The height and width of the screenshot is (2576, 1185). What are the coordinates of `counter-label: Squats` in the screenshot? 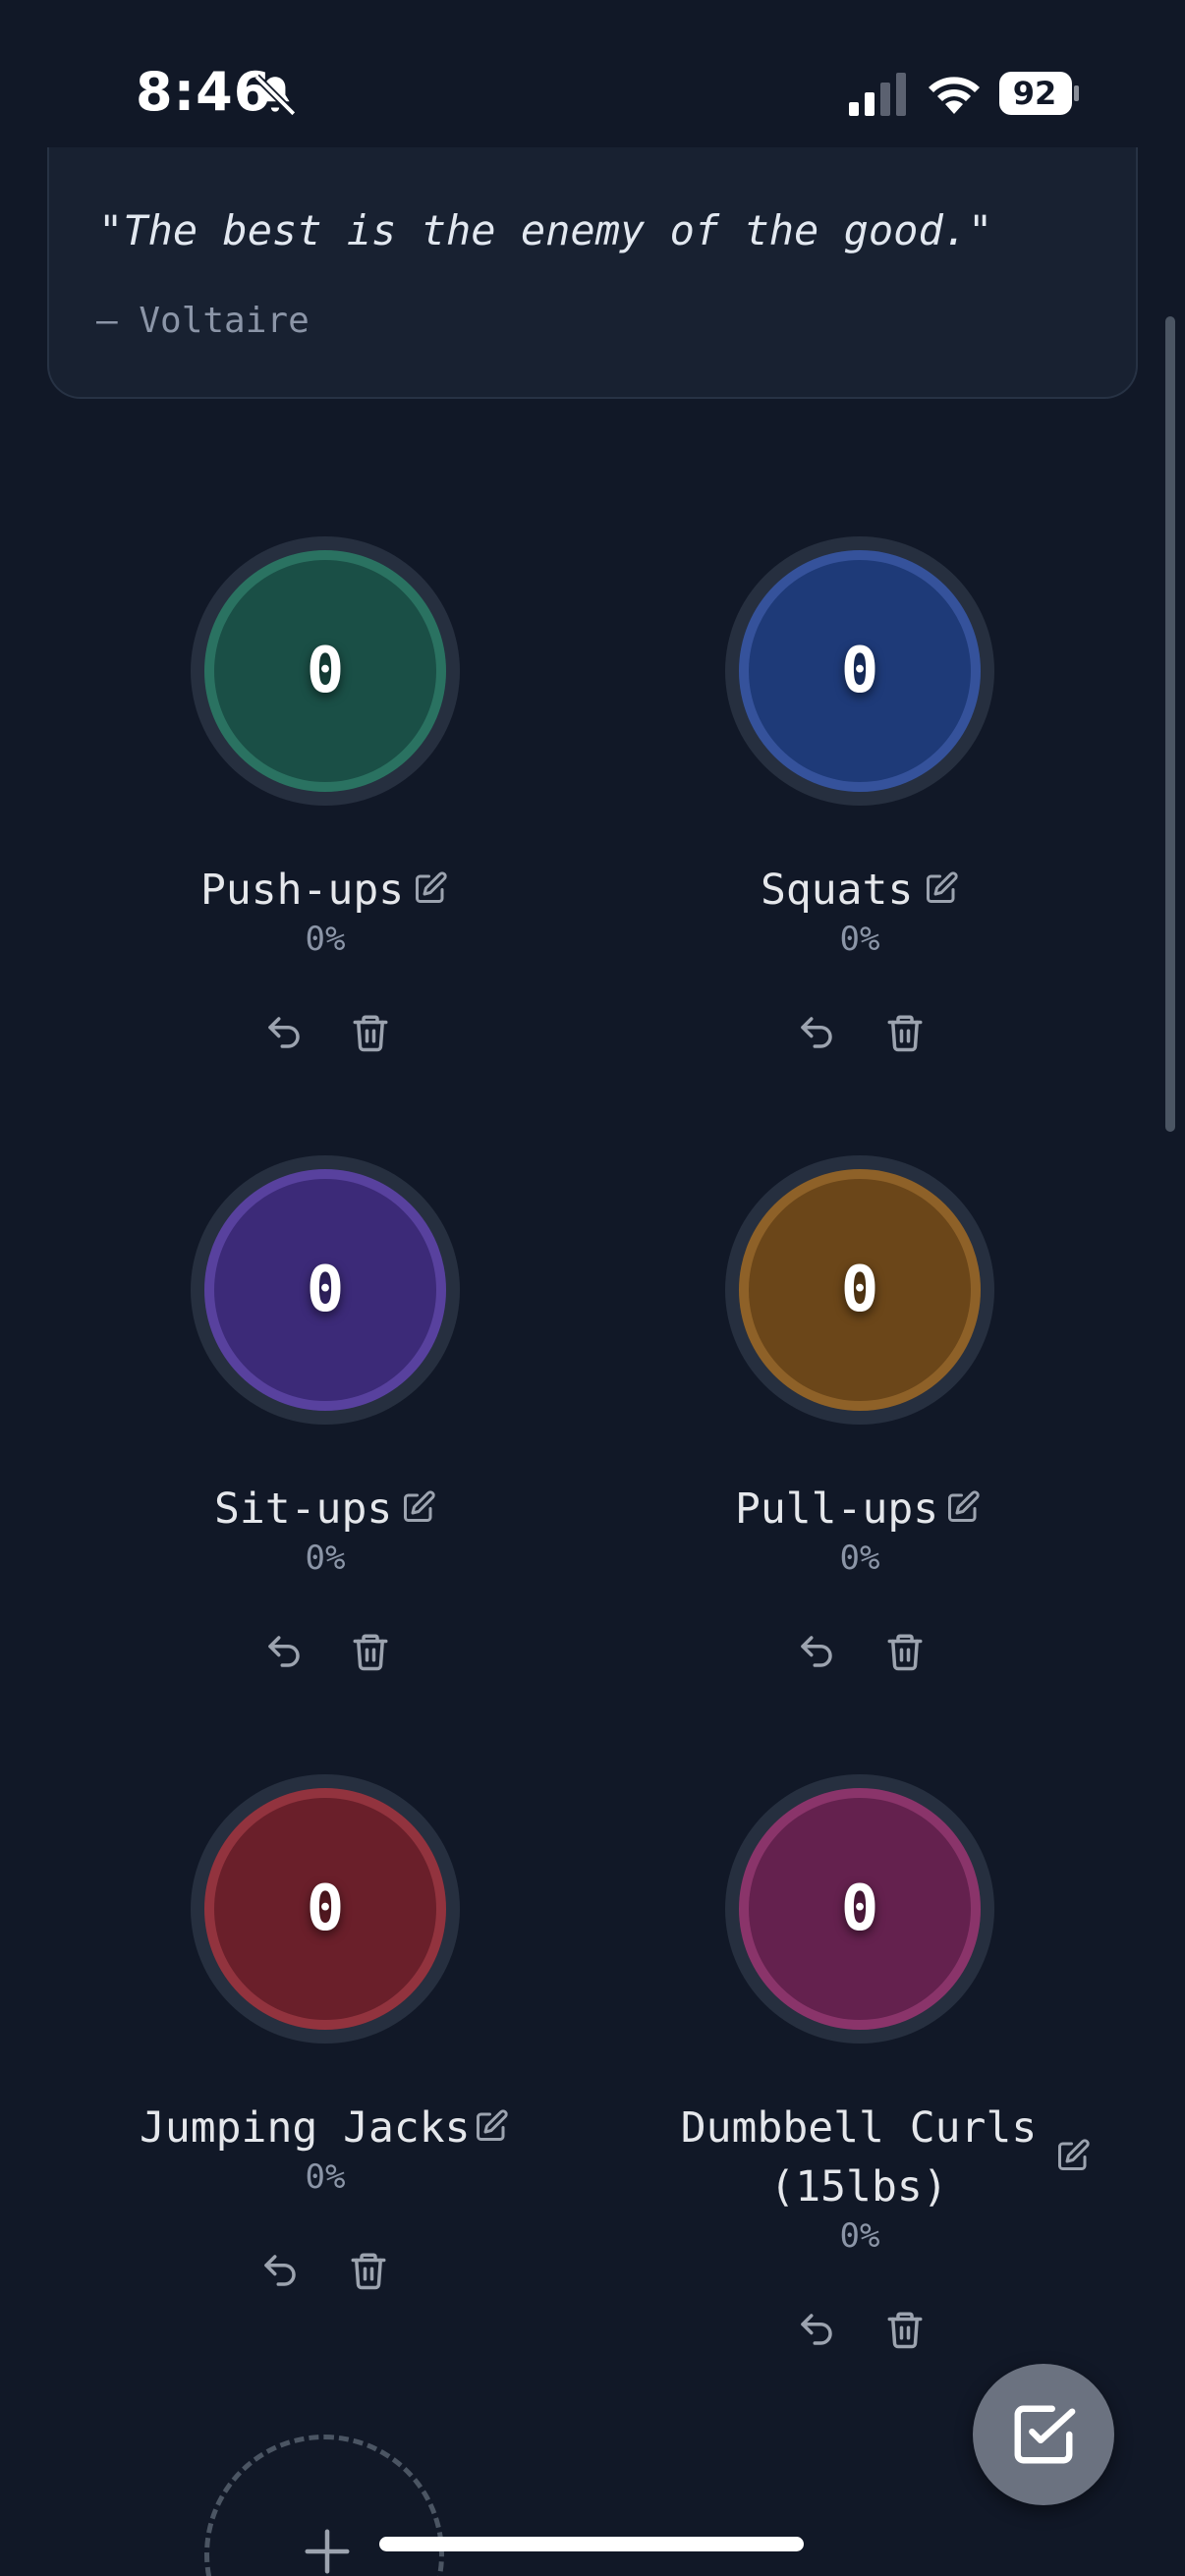 It's located at (838, 890).